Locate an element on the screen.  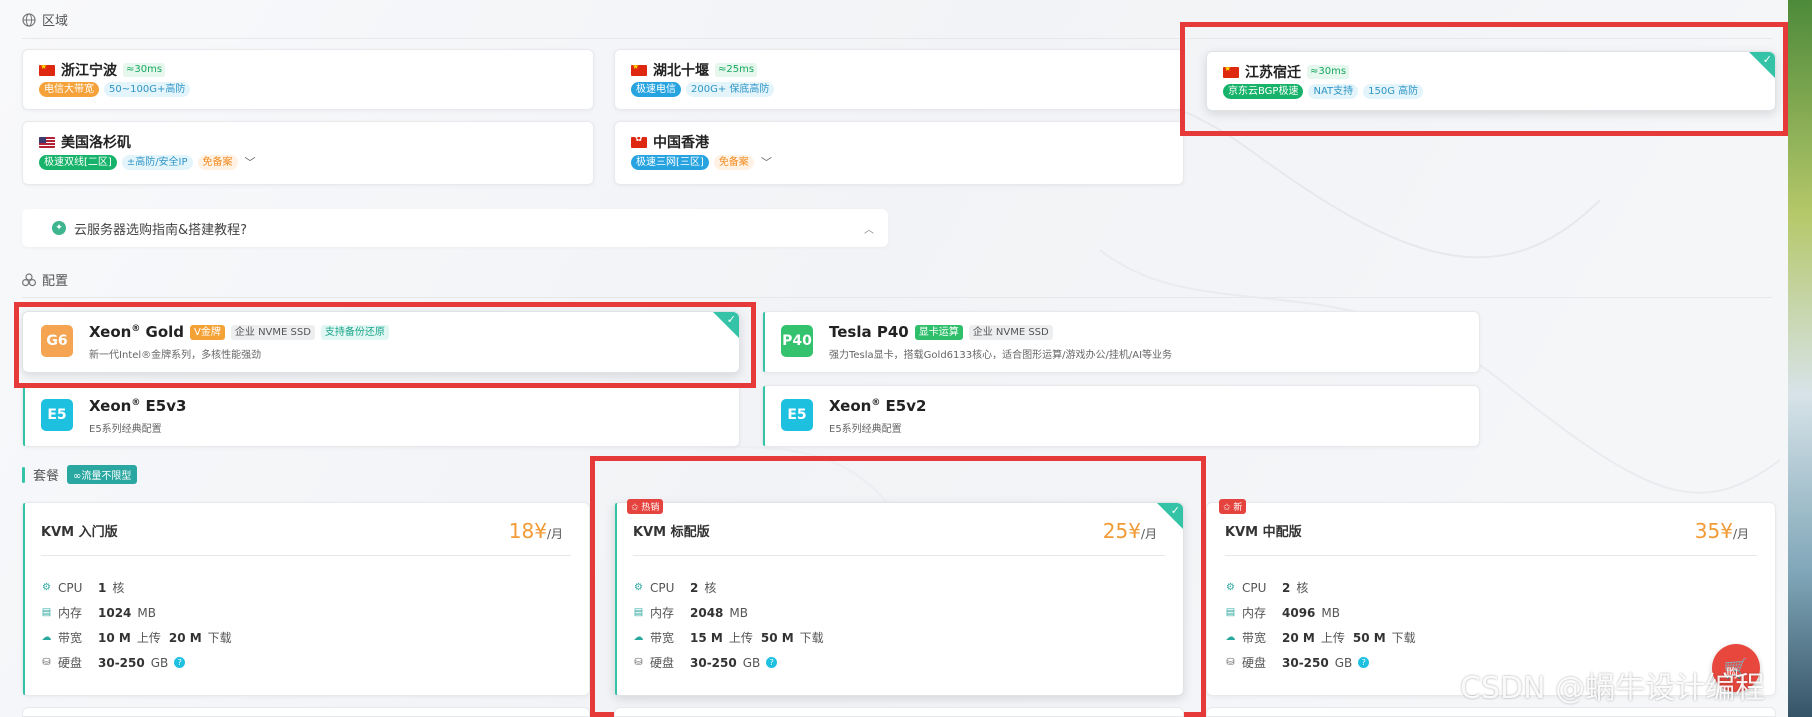
spec-cpu: ⚙ CPU 1 核 is located at coordinates (83, 588).